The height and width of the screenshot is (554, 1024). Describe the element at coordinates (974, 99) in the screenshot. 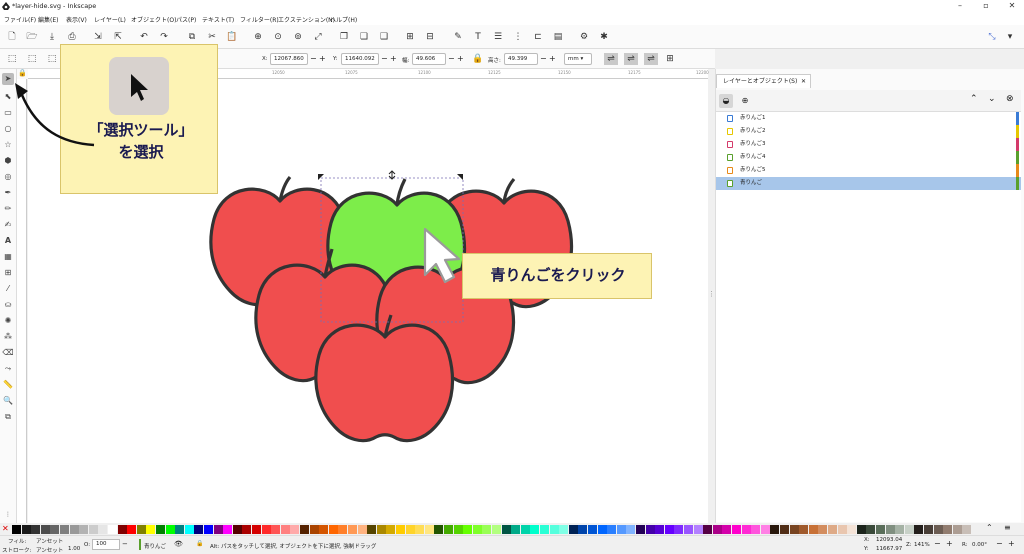

I see `move-up-icon: ⌃` at that location.